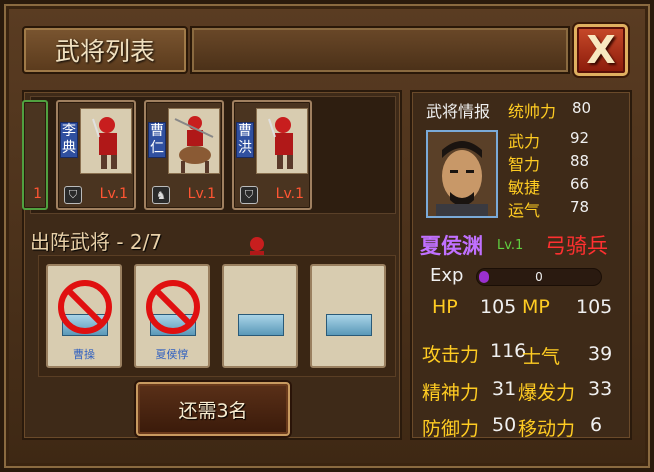 The image size is (654, 472). Describe the element at coordinates (69, 140) in the screenshot. I see `hero-name: 李典` at that location.